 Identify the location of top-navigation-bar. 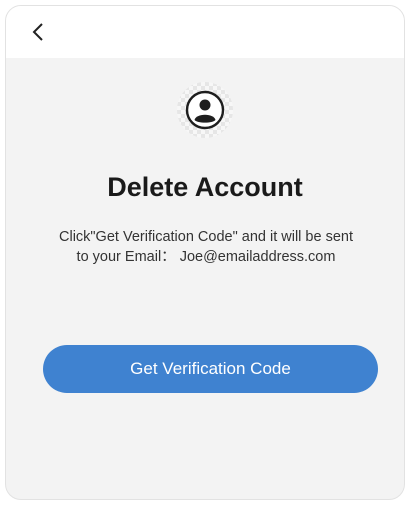
(205, 32).